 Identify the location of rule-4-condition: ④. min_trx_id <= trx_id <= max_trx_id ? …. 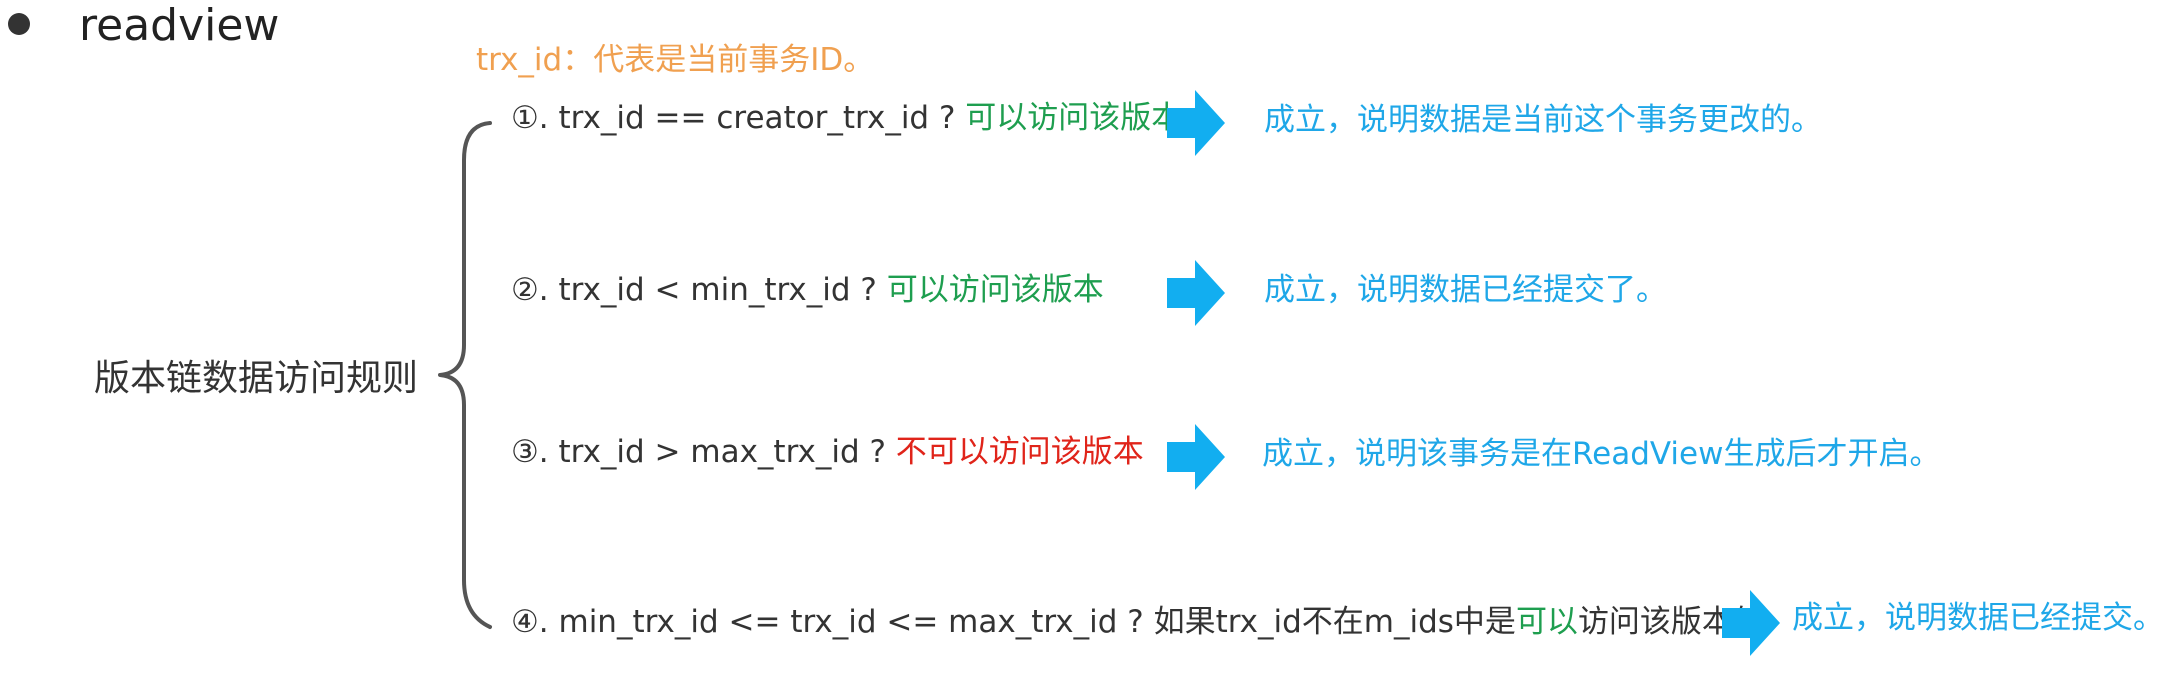
(1013, 622).